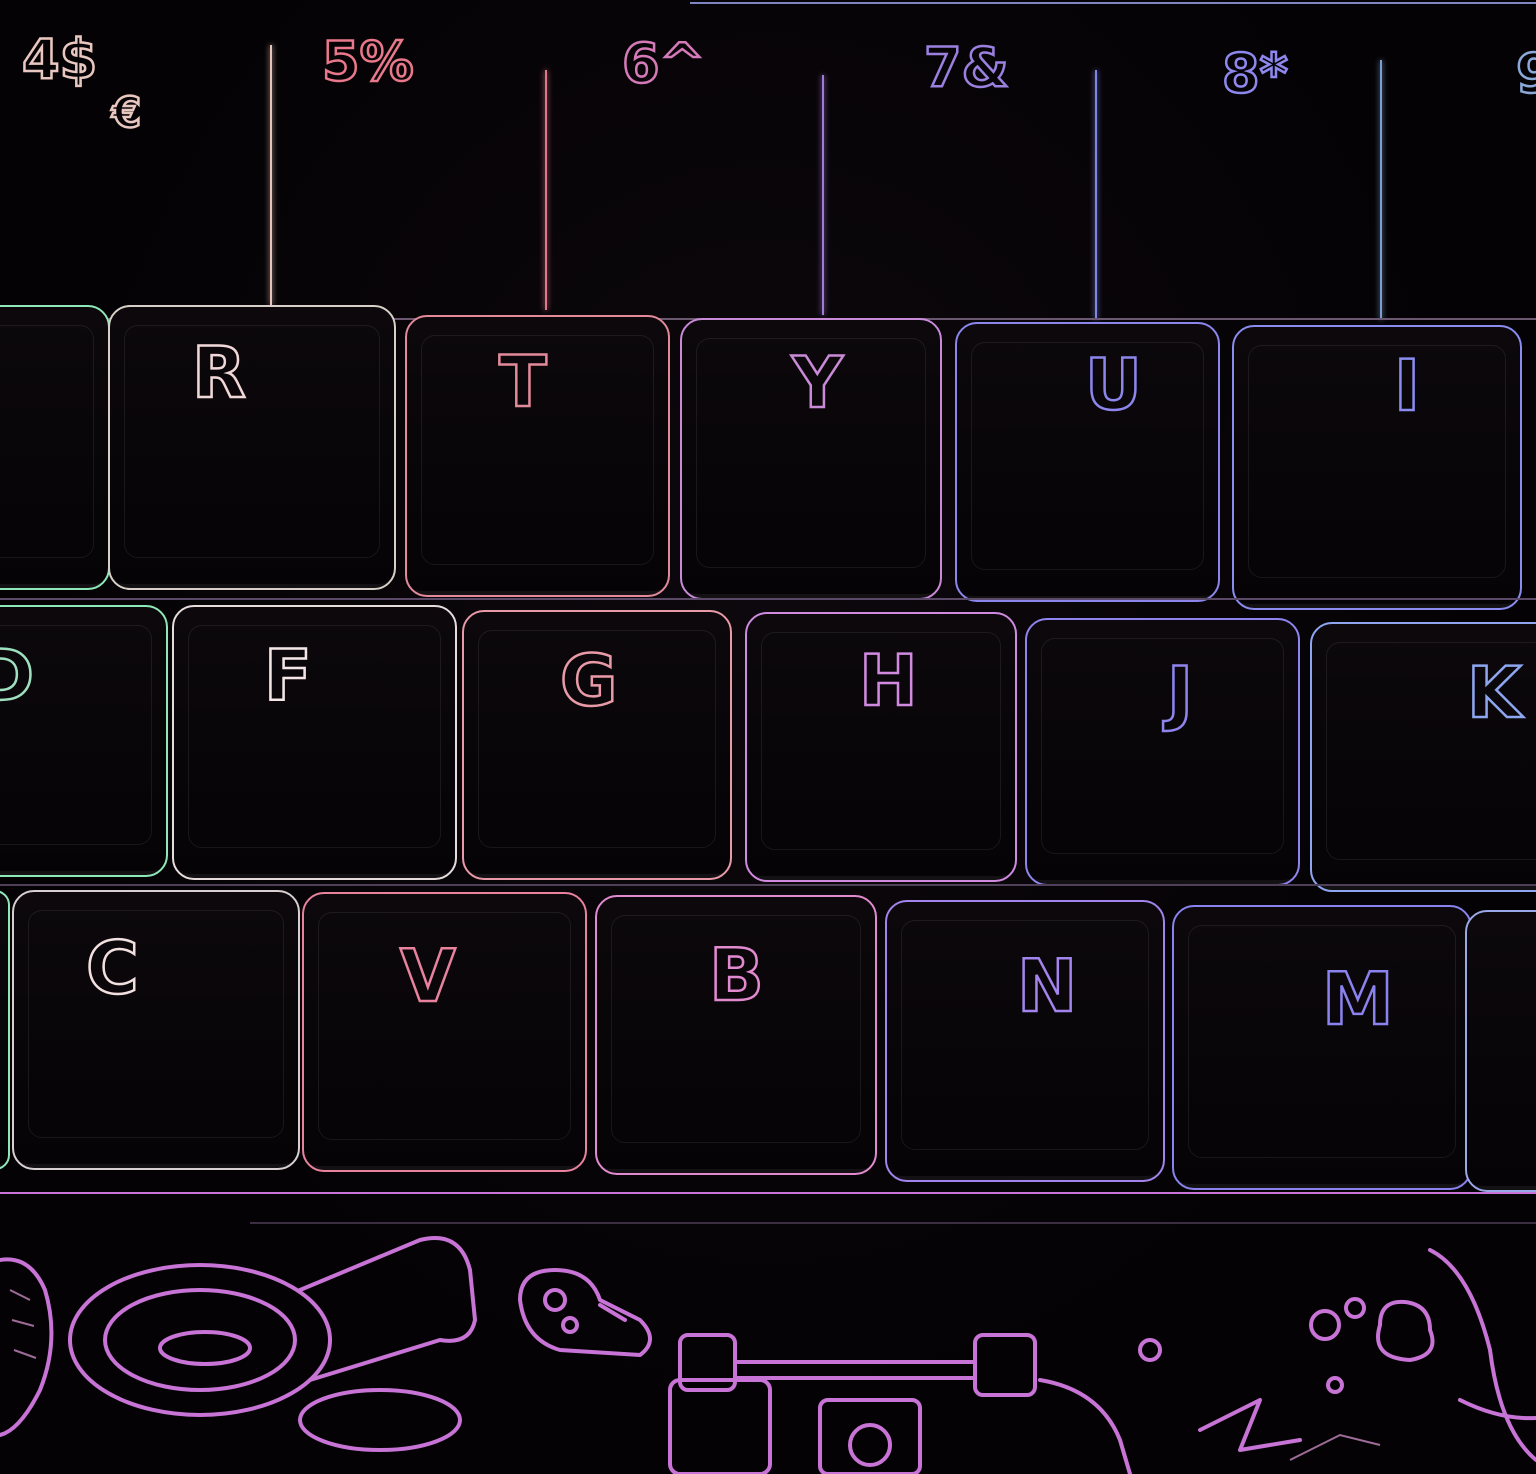  What do you see at coordinates (736, 1035) in the screenshot?
I see `key-b: B` at bounding box center [736, 1035].